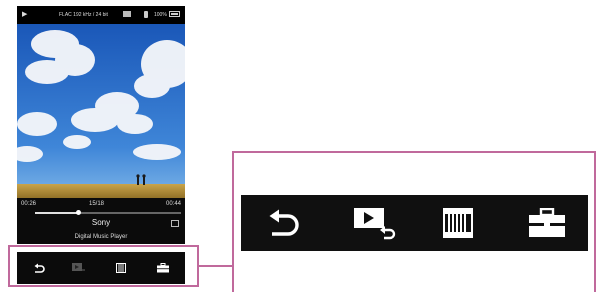 The width and height of the screenshot is (602, 292). Describe the element at coordinates (108, 212) in the screenshot. I see `progress-bar` at that location.